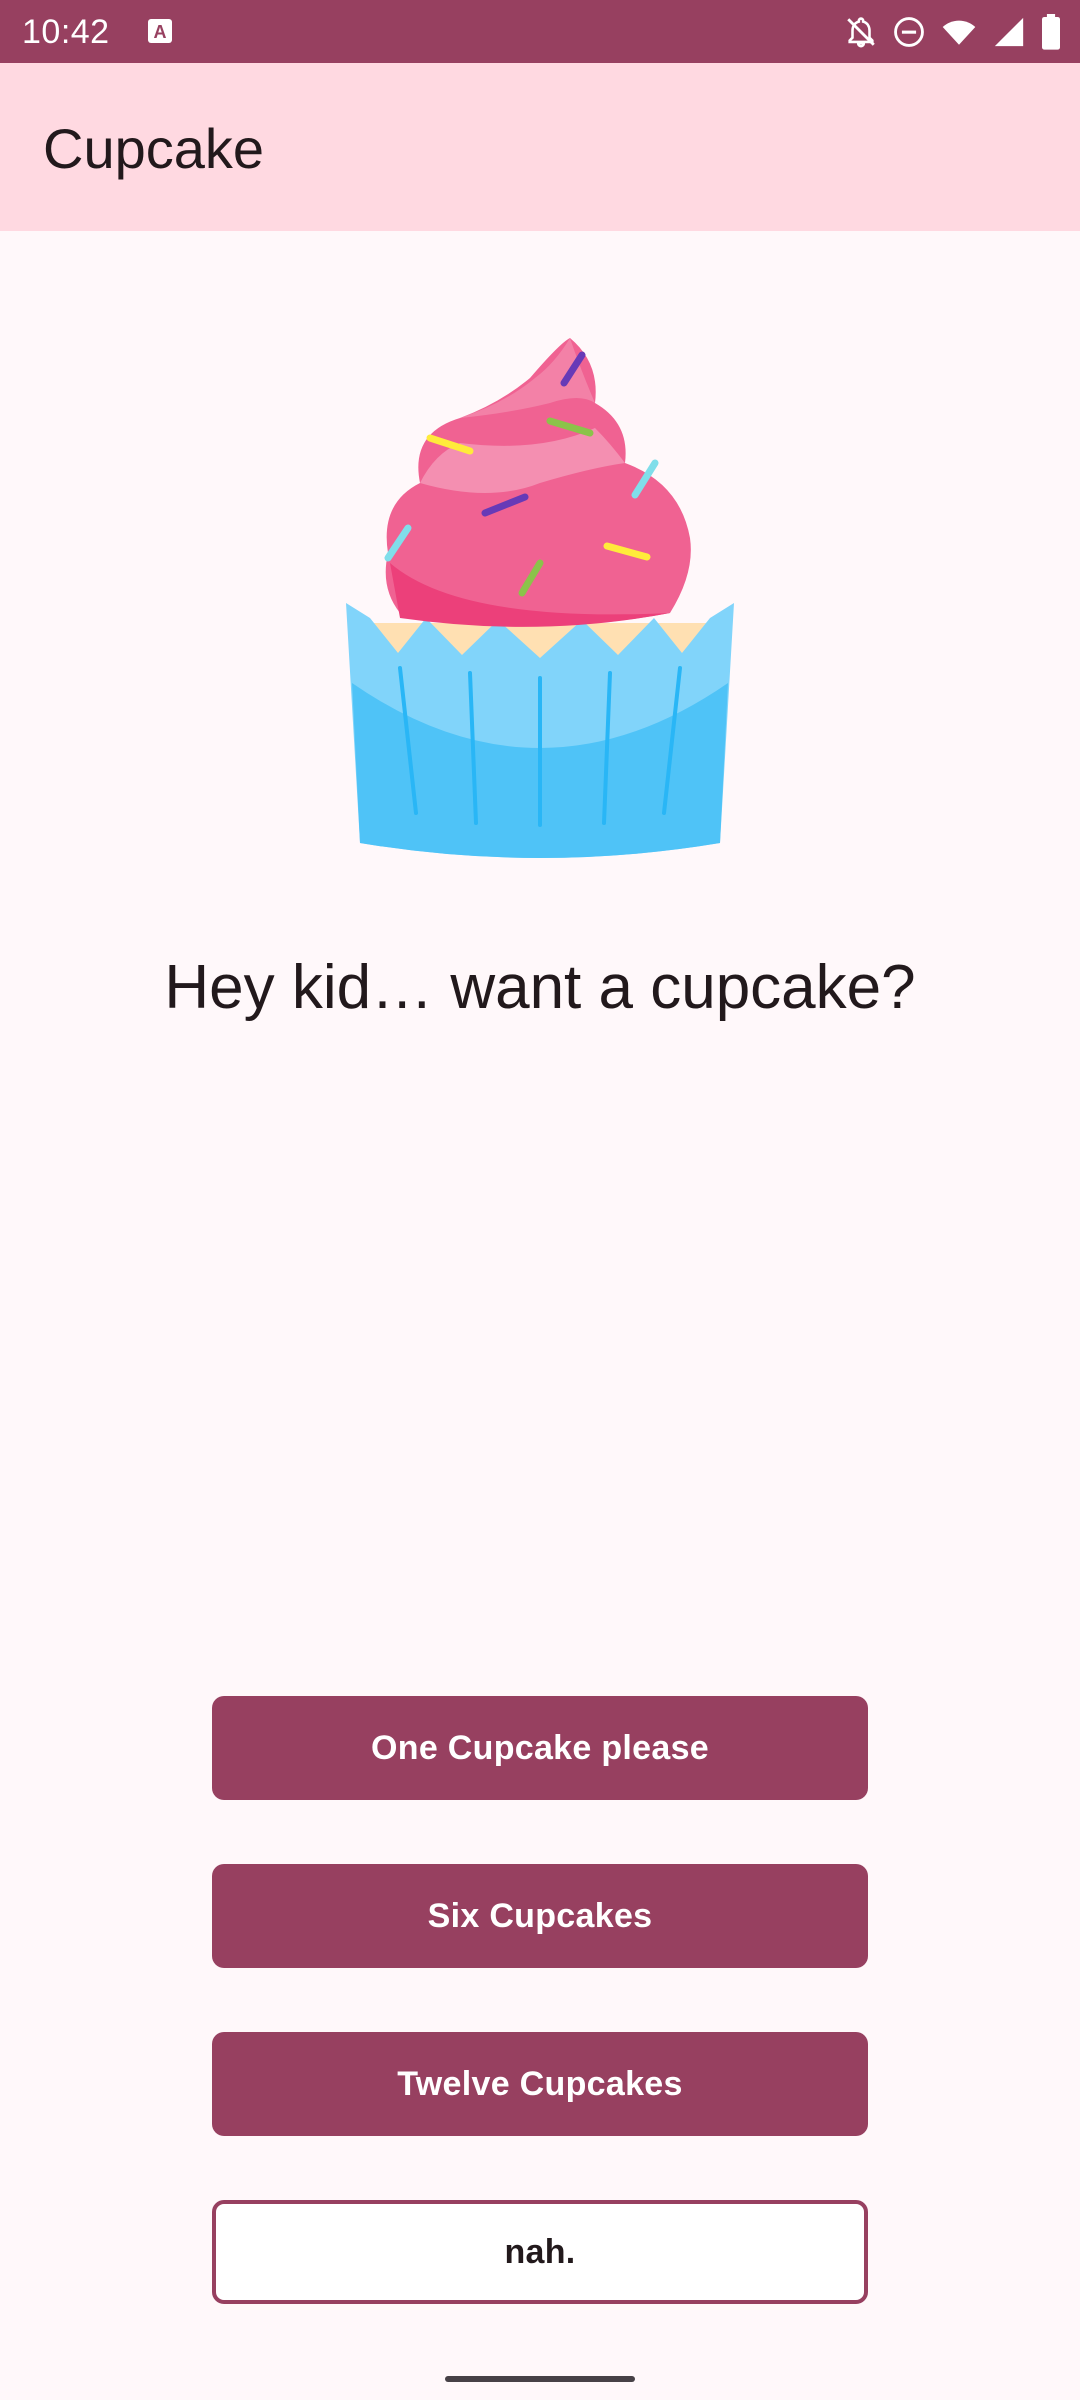 The width and height of the screenshot is (1080, 2400). What do you see at coordinates (540, 1916) in the screenshot?
I see `six-cupcakes-button: Six Cupcakes` at bounding box center [540, 1916].